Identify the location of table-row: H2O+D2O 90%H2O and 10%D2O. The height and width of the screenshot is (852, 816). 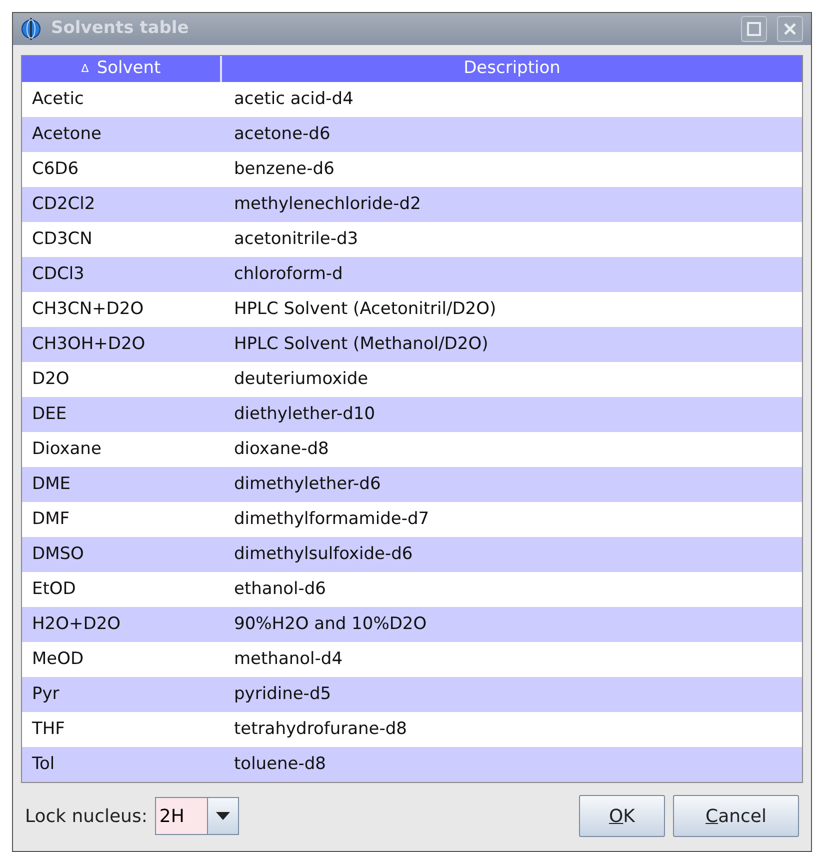
(412, 624).